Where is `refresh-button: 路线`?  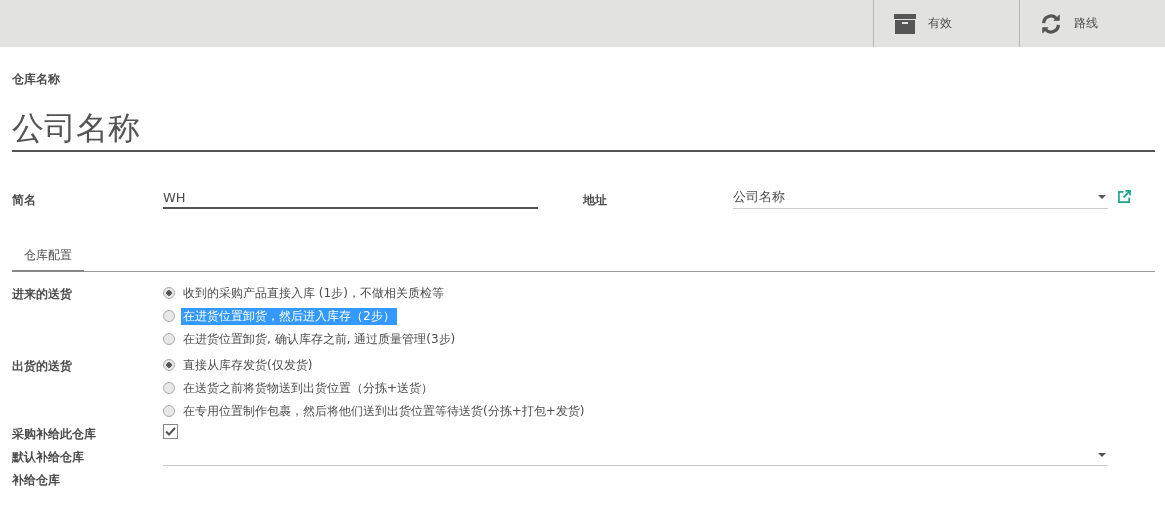 refresh-button: 路线 is located at coordinates (1092, 23).